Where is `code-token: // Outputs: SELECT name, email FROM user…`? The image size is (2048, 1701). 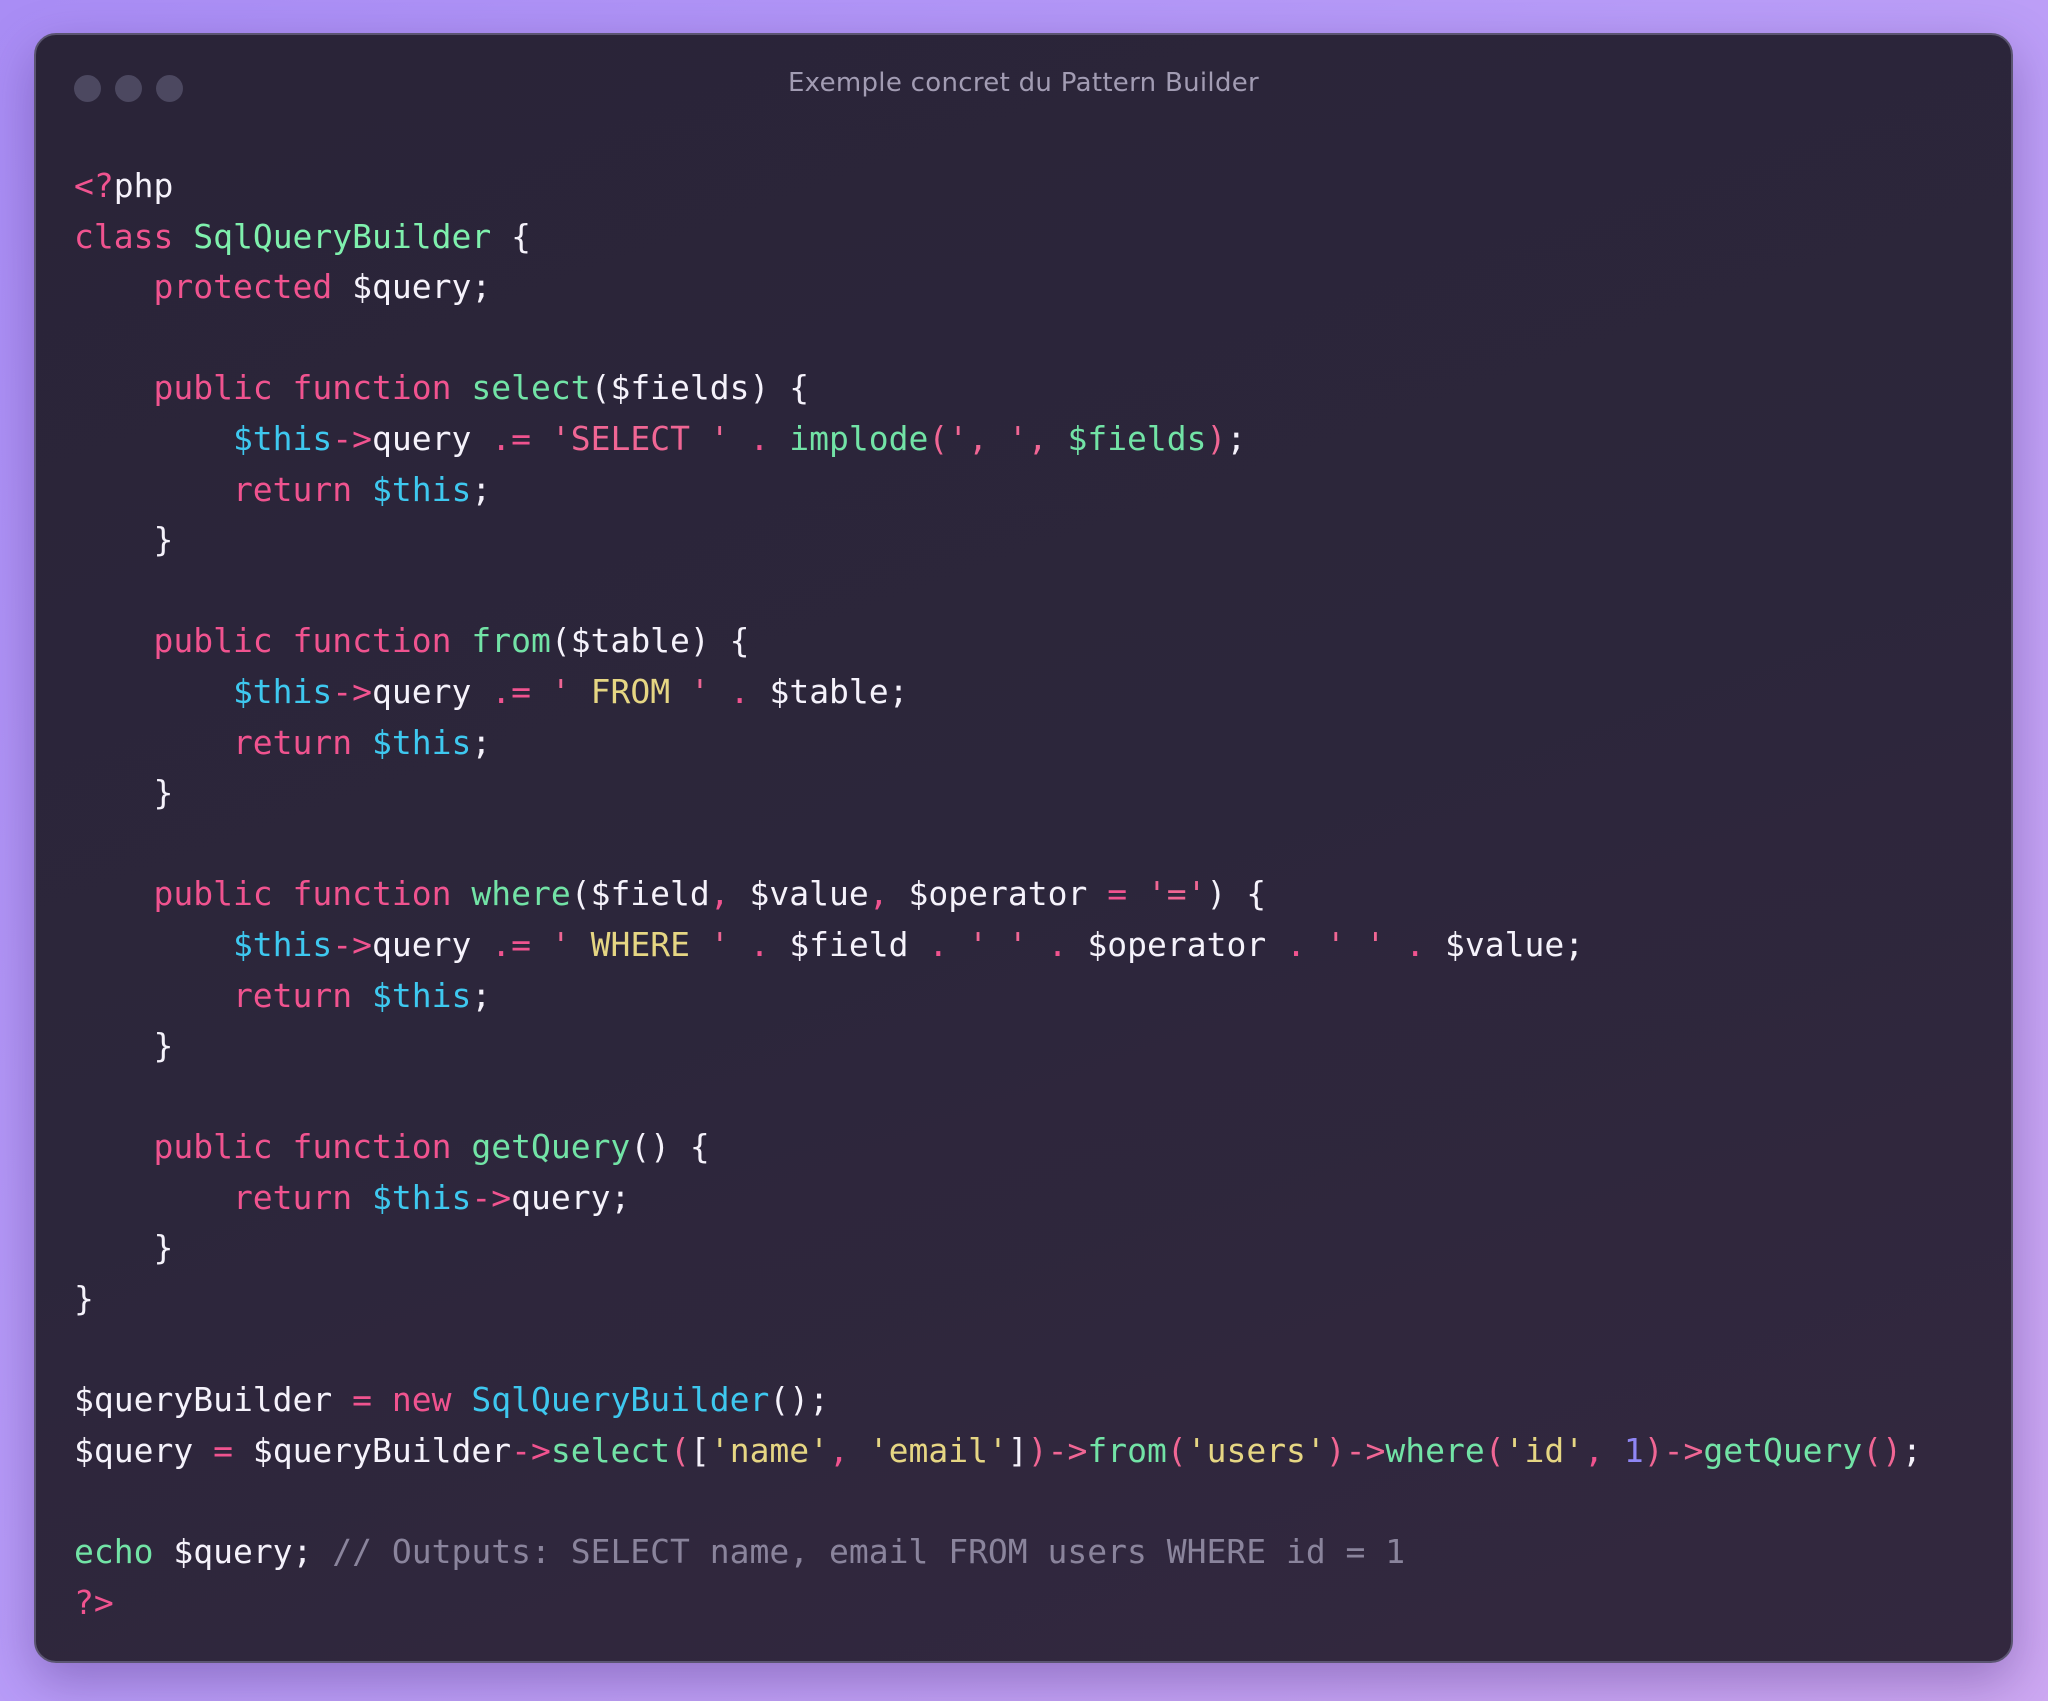
code-token: // Outputs: SELECT name, email FROM user… is located at coordinates (869, 1552).